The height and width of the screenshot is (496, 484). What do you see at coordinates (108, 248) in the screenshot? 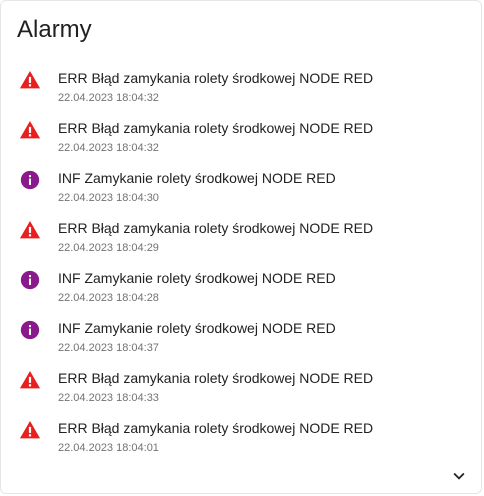
I see `alarm-timestamp: 22.04.2023 18:04:29` at bounding box center [108, 248].